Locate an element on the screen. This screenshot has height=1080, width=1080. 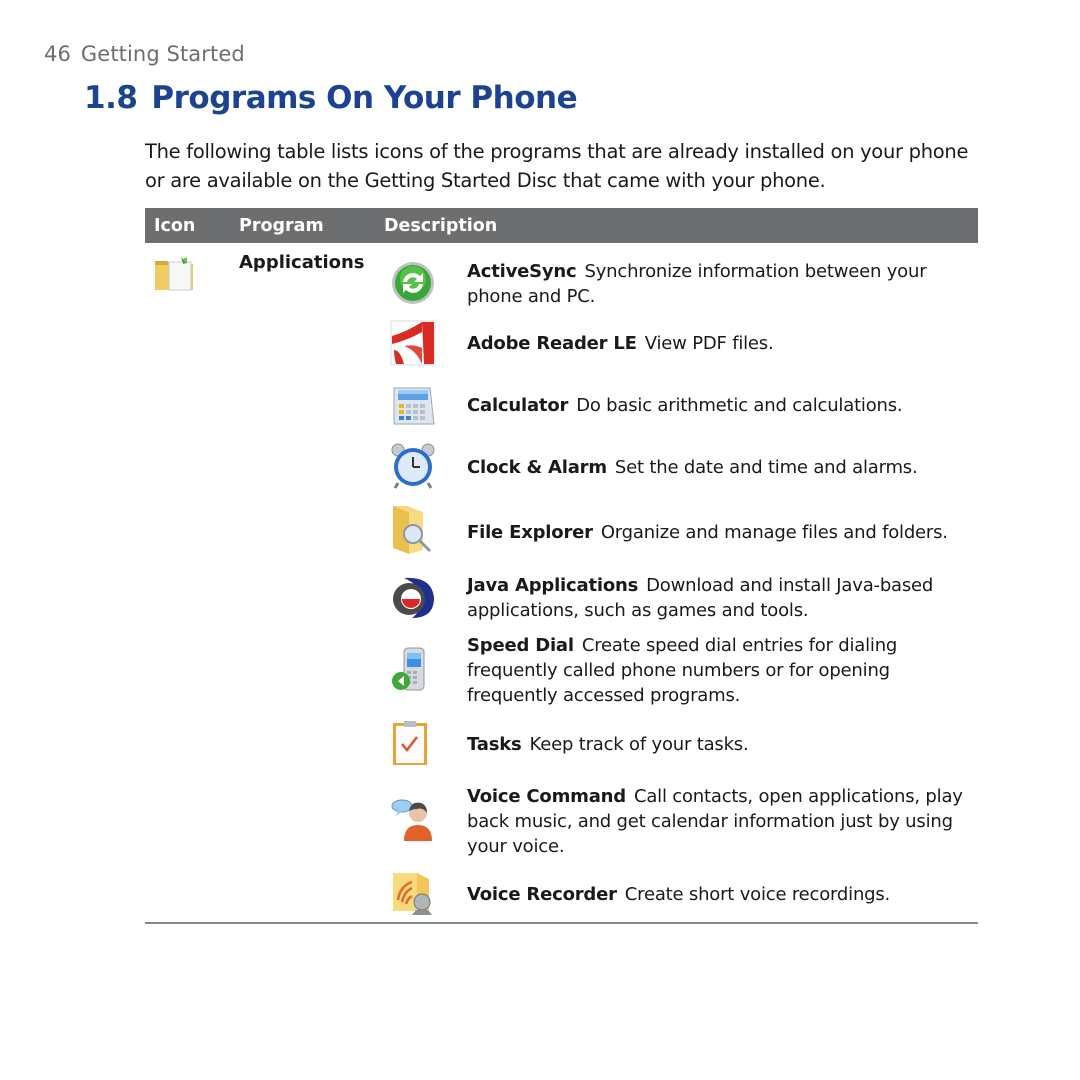
program-name: Voice Recorder is located at coordinates (542, 894).